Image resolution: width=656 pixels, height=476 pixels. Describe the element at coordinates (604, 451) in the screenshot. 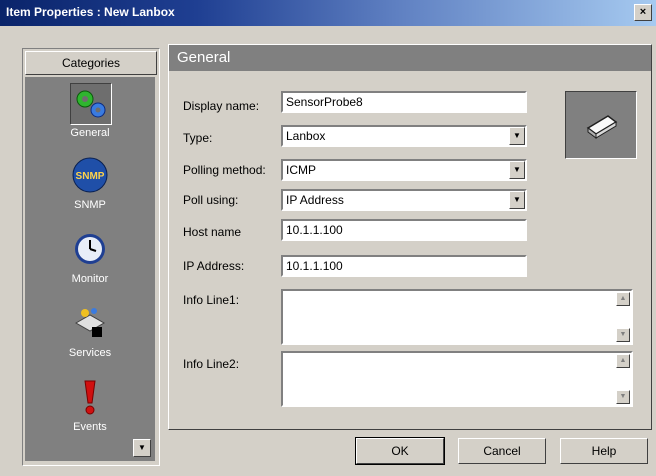

I see `help-button: Help` at that location.